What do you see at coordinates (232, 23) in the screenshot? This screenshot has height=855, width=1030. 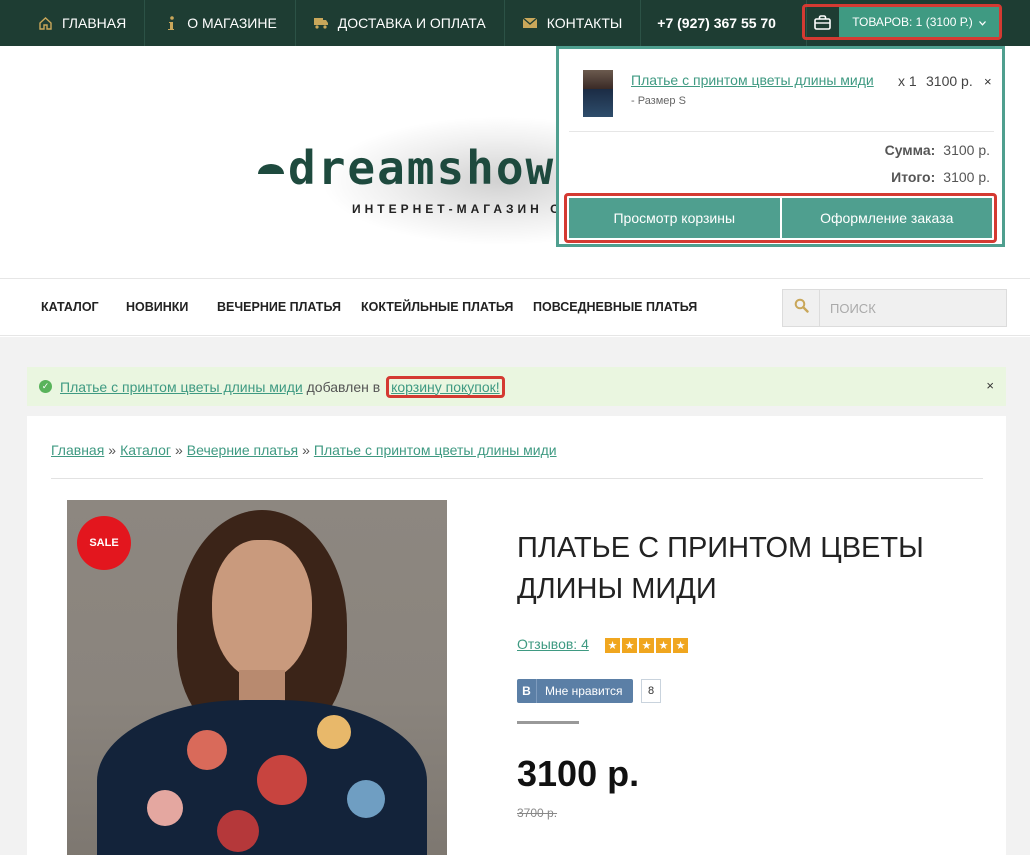 I see `nav-about-label: О МАГАЗИНЕ` at bounding box center [232, 23].